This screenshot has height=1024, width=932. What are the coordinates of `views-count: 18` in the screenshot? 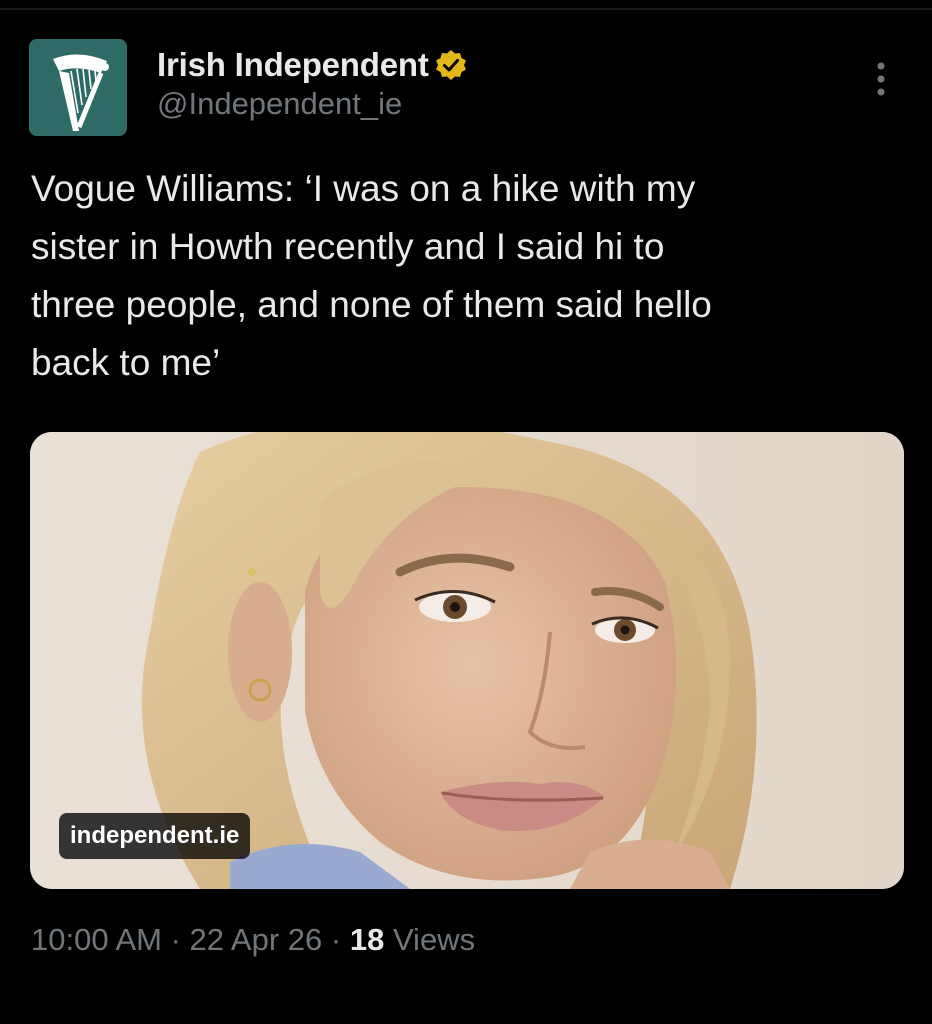 It's located at (367, 939).